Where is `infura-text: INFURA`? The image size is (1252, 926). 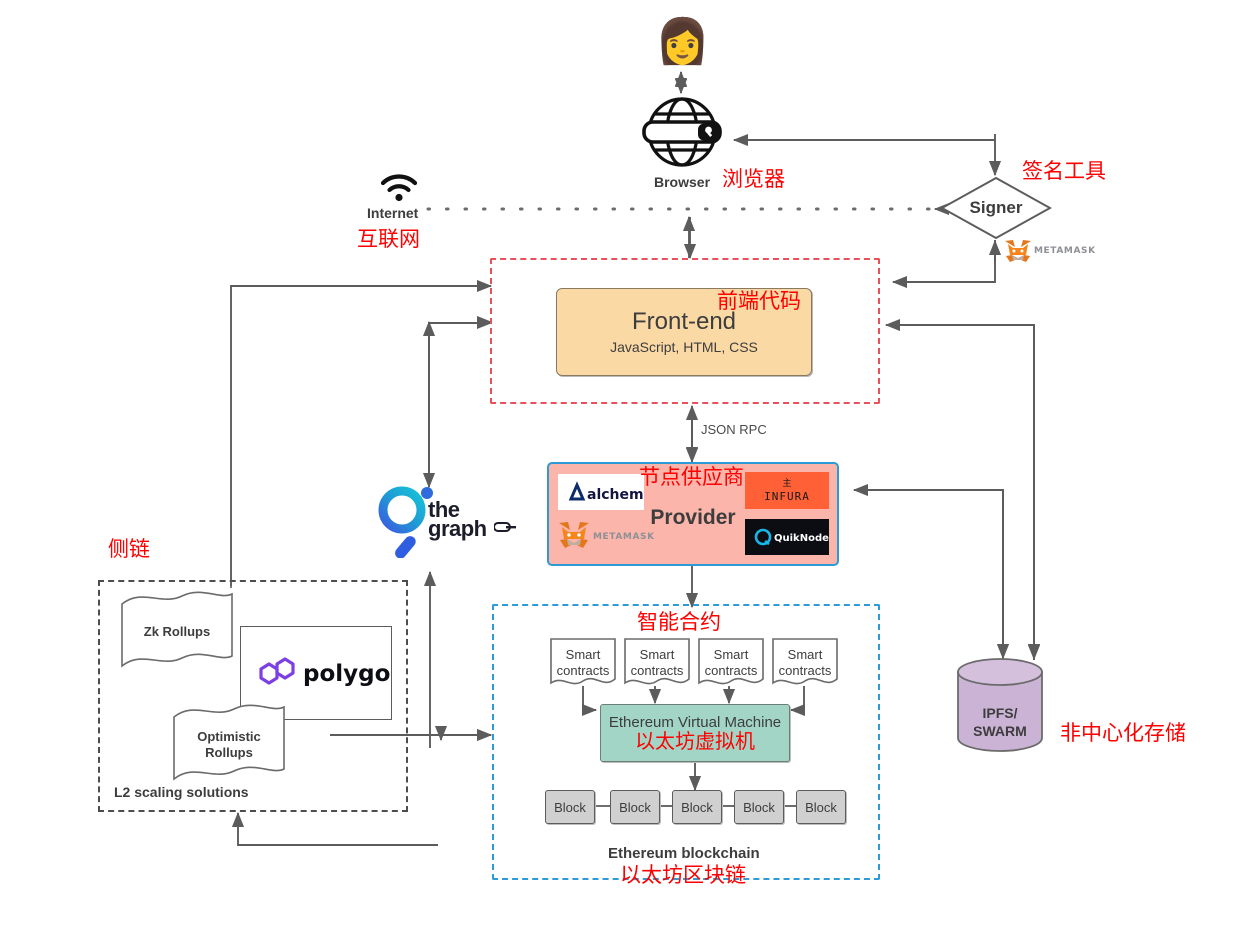
infura-text: INFURA is located at coordinates (787, 496).